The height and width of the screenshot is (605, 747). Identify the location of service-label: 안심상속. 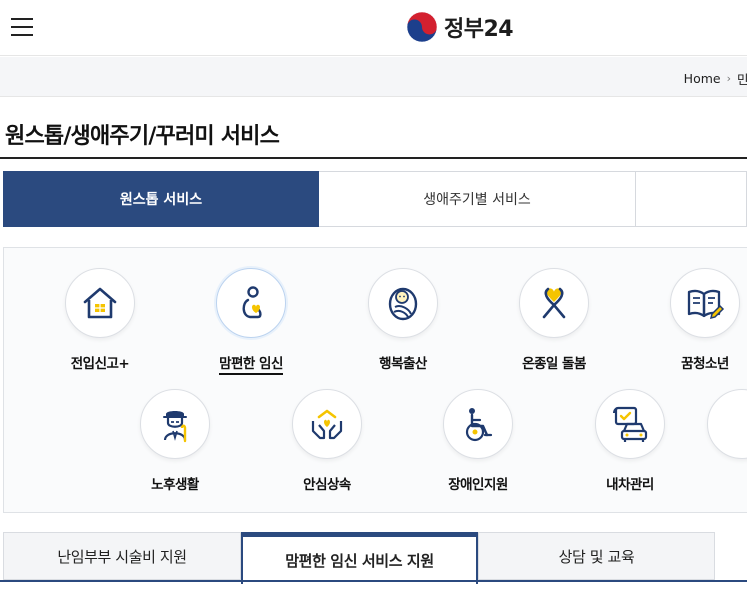
(327, 485).